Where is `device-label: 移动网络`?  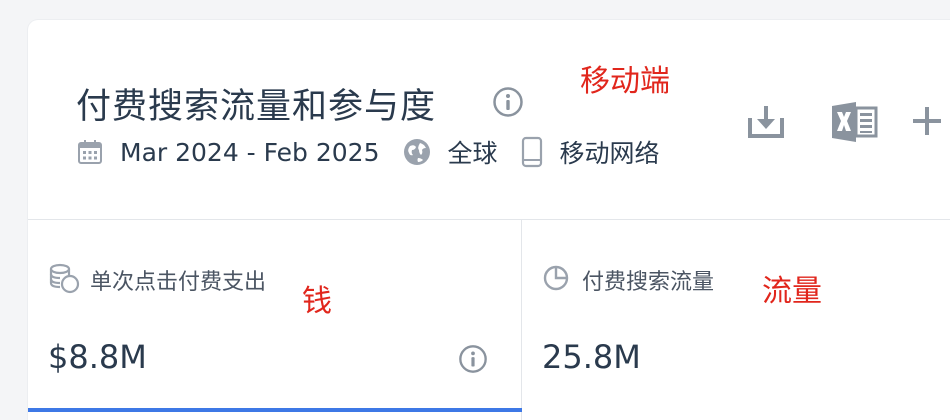
device-label: 移动网络 is located at coordinates (610, 152).